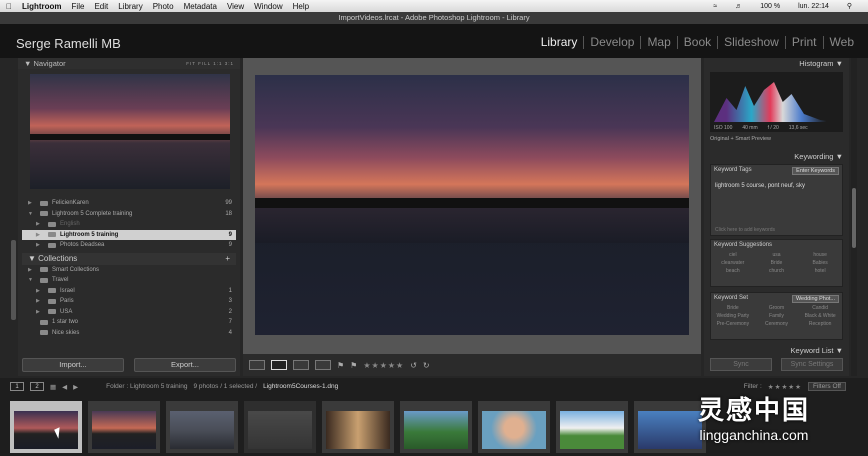 The height and width of the screenshot is (456, 868). I want to click on keyword-set-item: Family, so click(777, 316).